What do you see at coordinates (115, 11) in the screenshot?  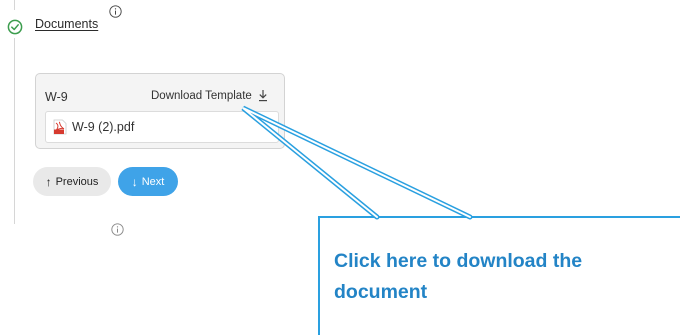 I see `info-icon` at bounding box center [115, 11].